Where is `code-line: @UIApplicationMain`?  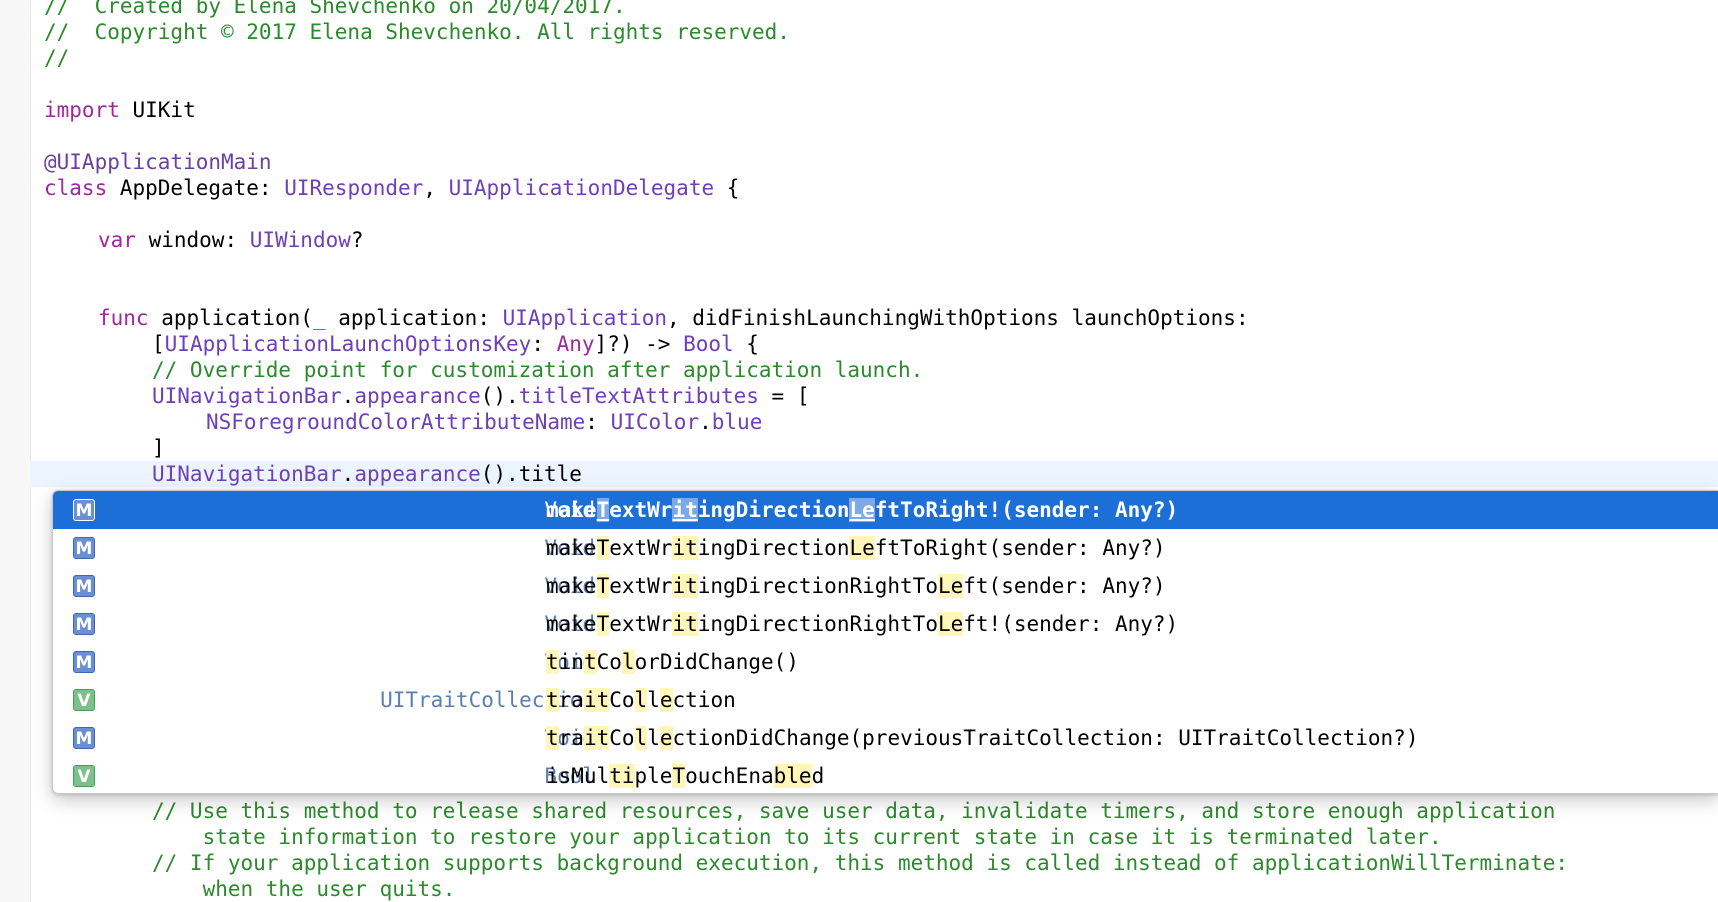
code-line: @UIApplicationMain is located at coordinates (158, 162).